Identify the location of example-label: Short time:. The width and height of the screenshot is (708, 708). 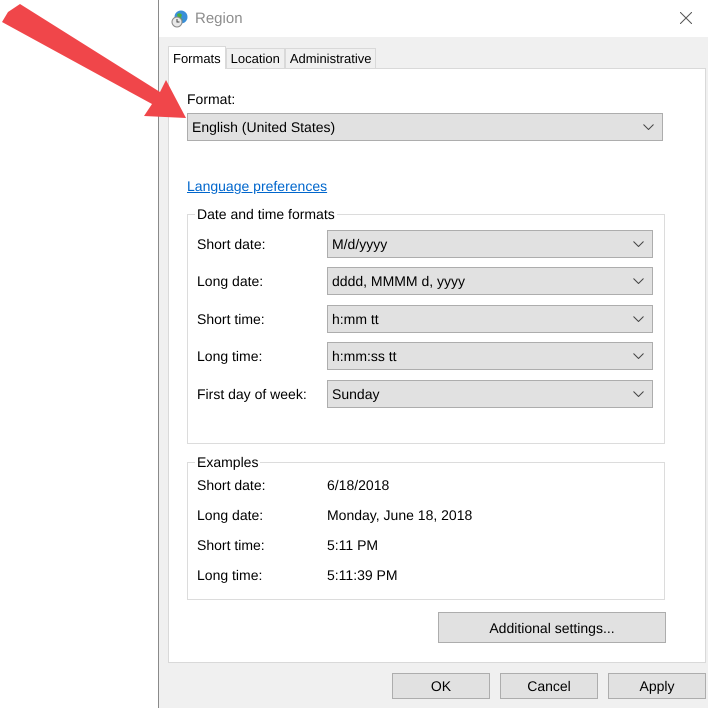
(231, 545).